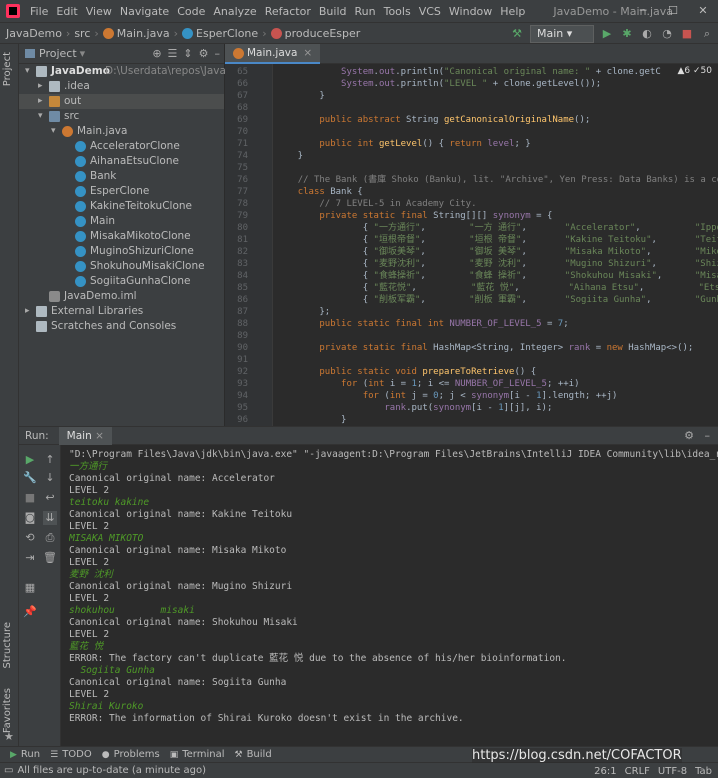 This screenshot has height=778, width=718. I want to click on rerun-icon: ▶, so click(30, 460).